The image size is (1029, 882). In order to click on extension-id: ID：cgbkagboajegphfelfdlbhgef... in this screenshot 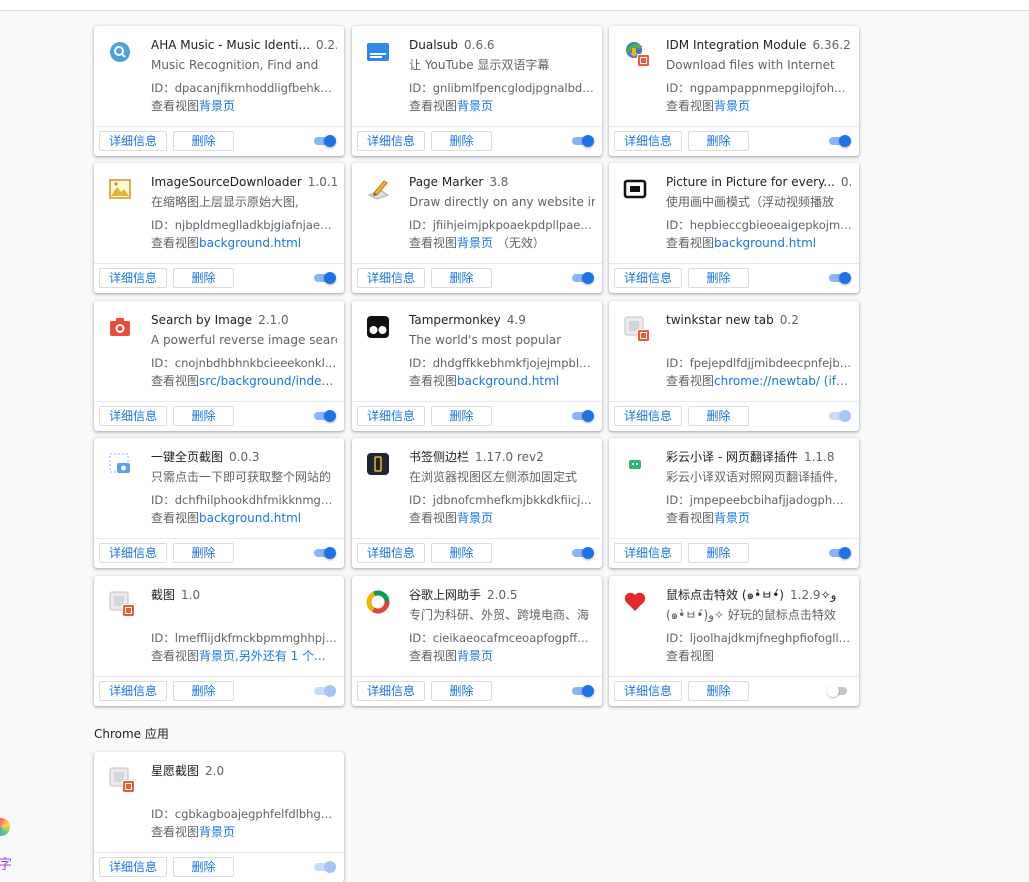, I will do `click(244, 814)`.